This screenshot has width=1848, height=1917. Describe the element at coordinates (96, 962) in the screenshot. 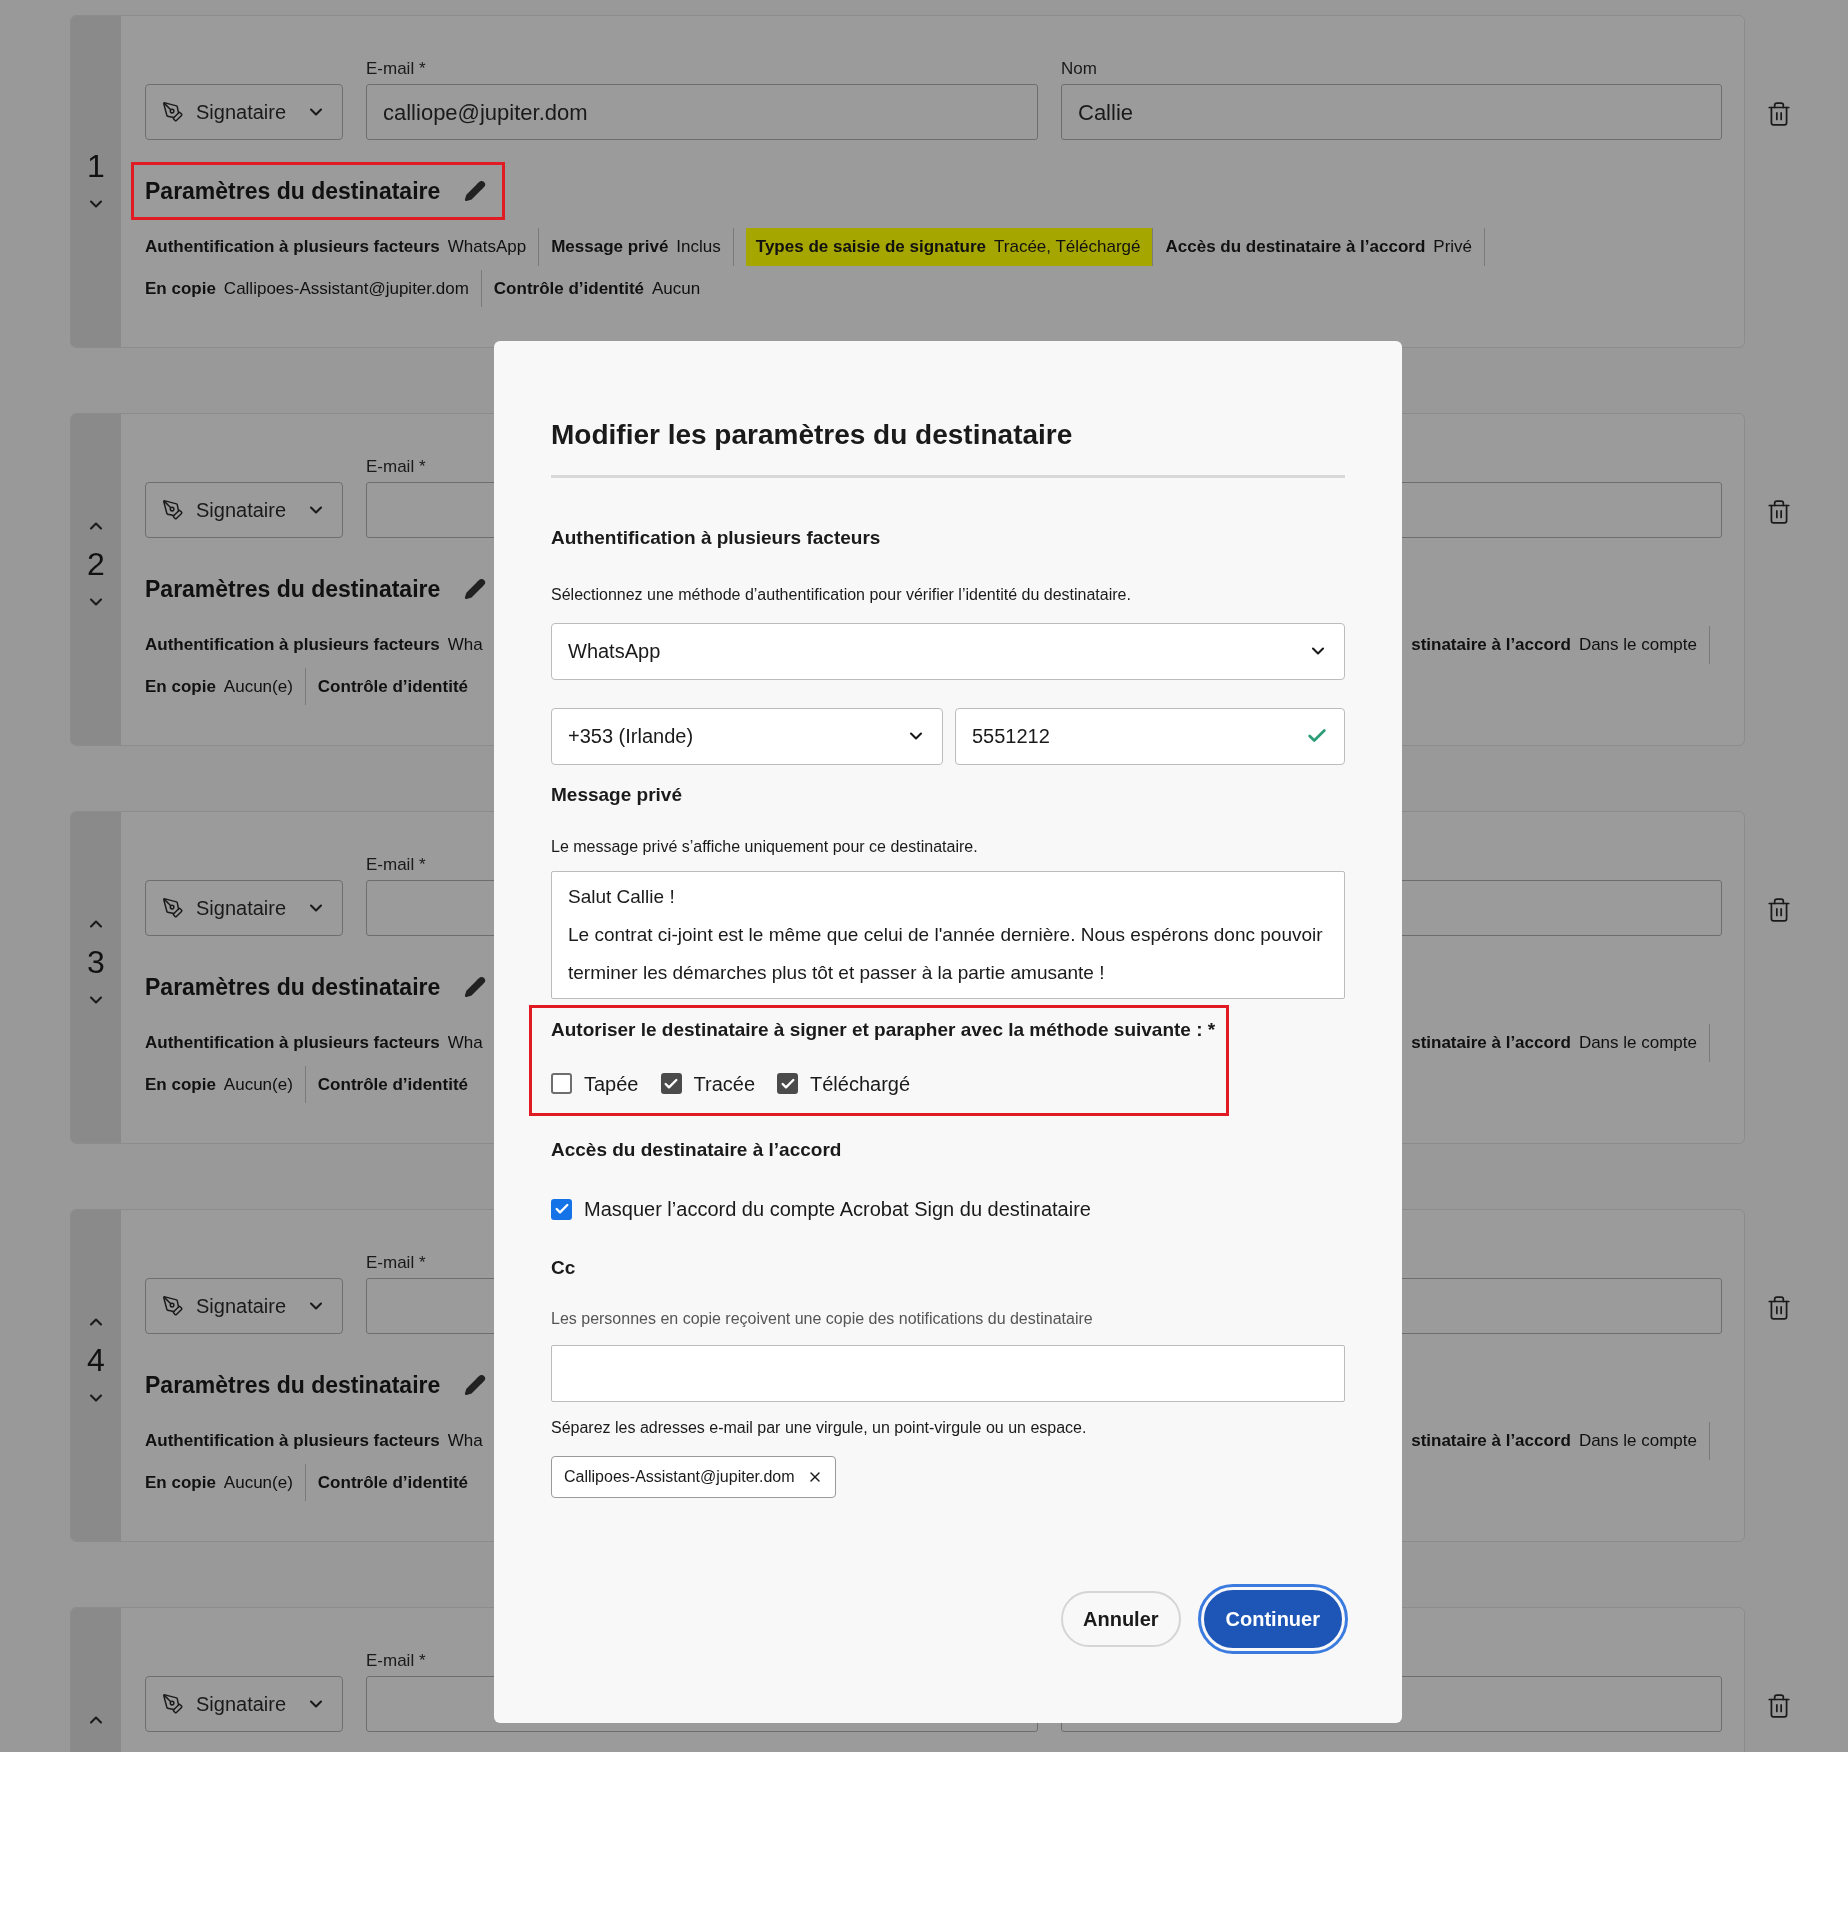

I see `recipient-number: 3` at that location.